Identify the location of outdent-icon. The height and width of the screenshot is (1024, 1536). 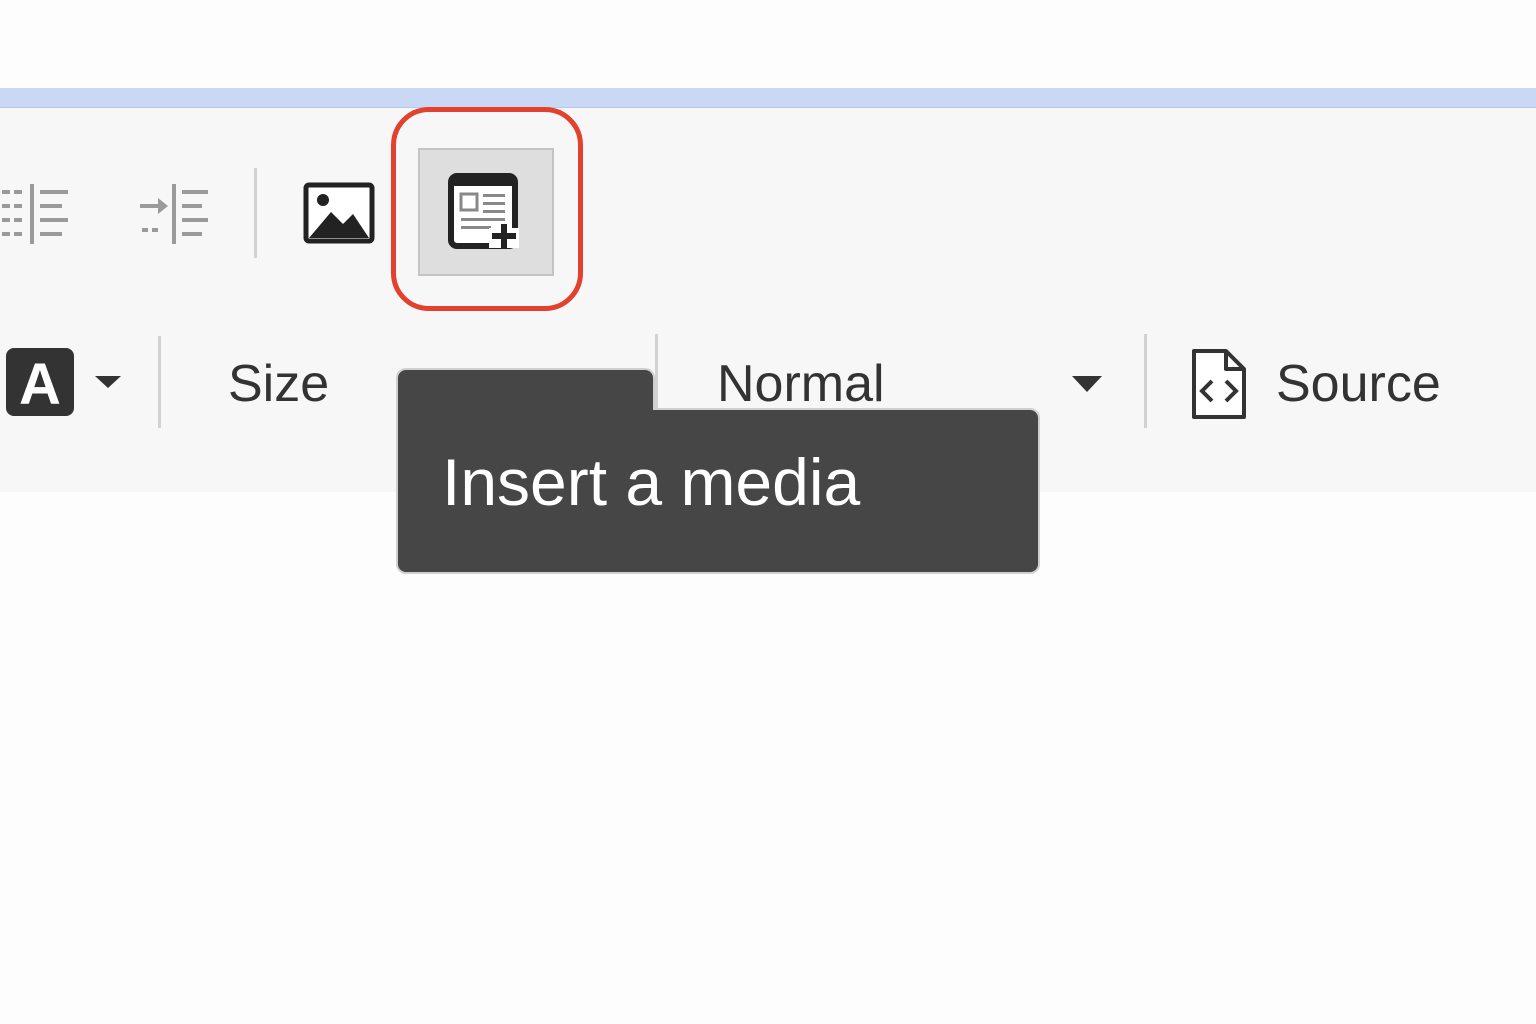
(35, 214).